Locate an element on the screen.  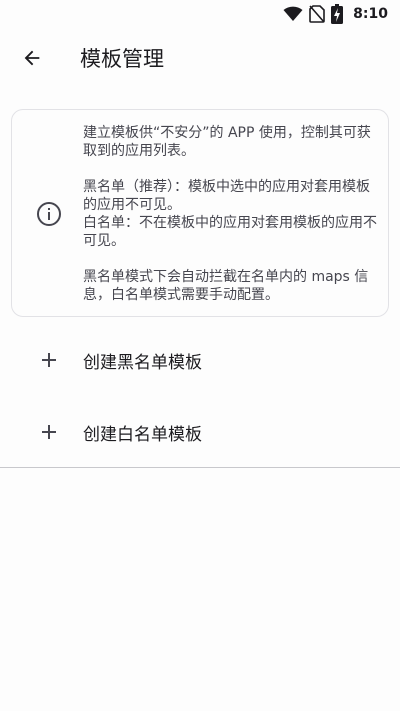
status-bar: 8:10 is located at coordinates (200, 14).